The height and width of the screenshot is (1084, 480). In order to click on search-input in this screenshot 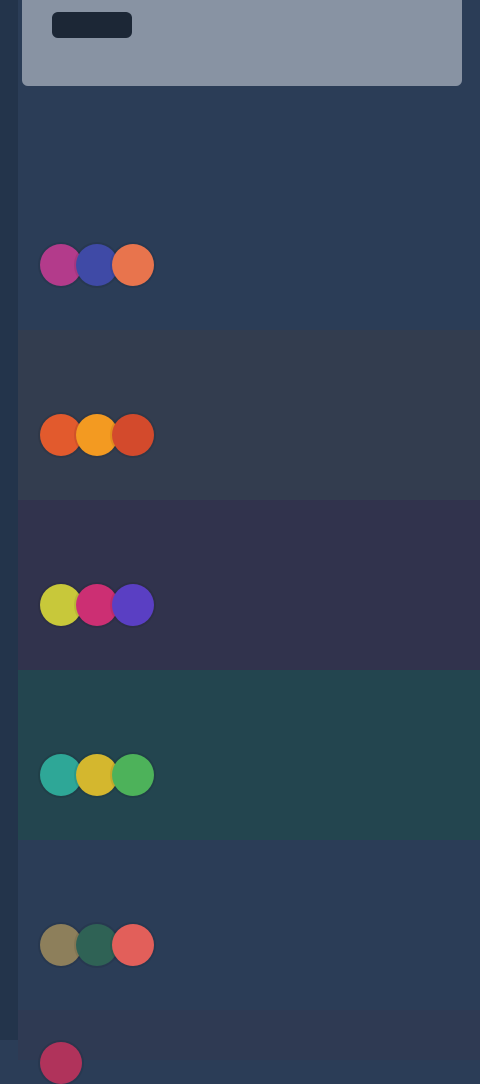, I will do `click(242, 43)`.